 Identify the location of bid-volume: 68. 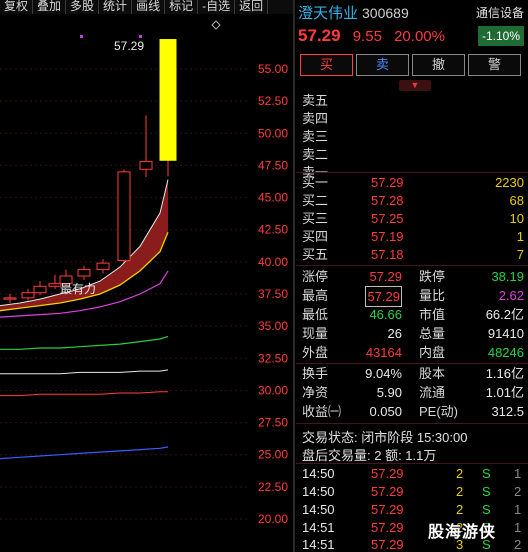
(516, 200).